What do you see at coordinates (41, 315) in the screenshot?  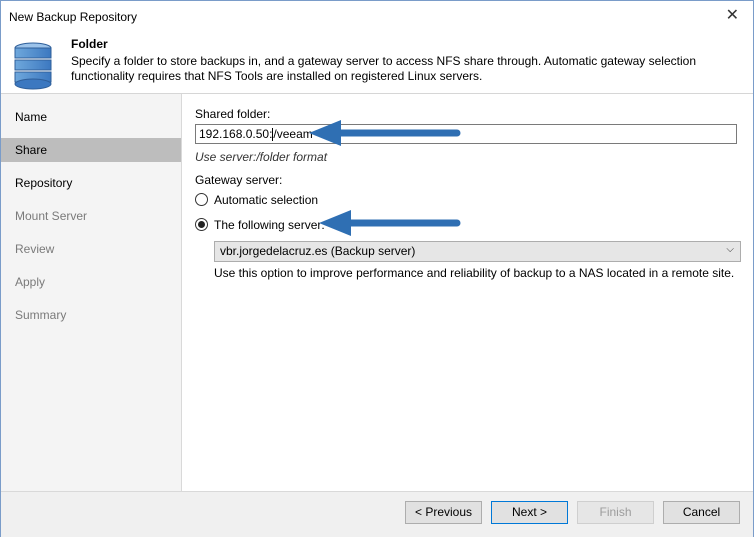 I see `nav-item-summary: Summary` at bounding box center [41, 315].